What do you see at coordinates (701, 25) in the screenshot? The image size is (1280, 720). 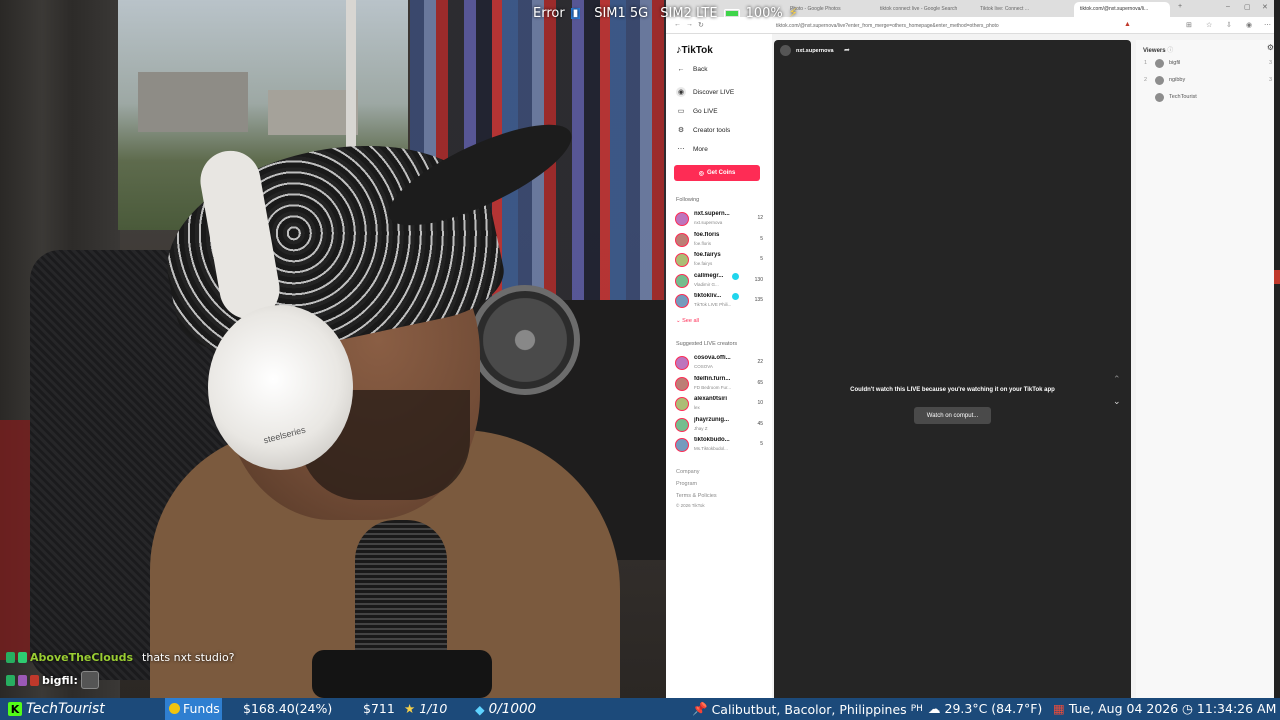 I see `reload-icon: ↻` at bounding box center [701, 25].